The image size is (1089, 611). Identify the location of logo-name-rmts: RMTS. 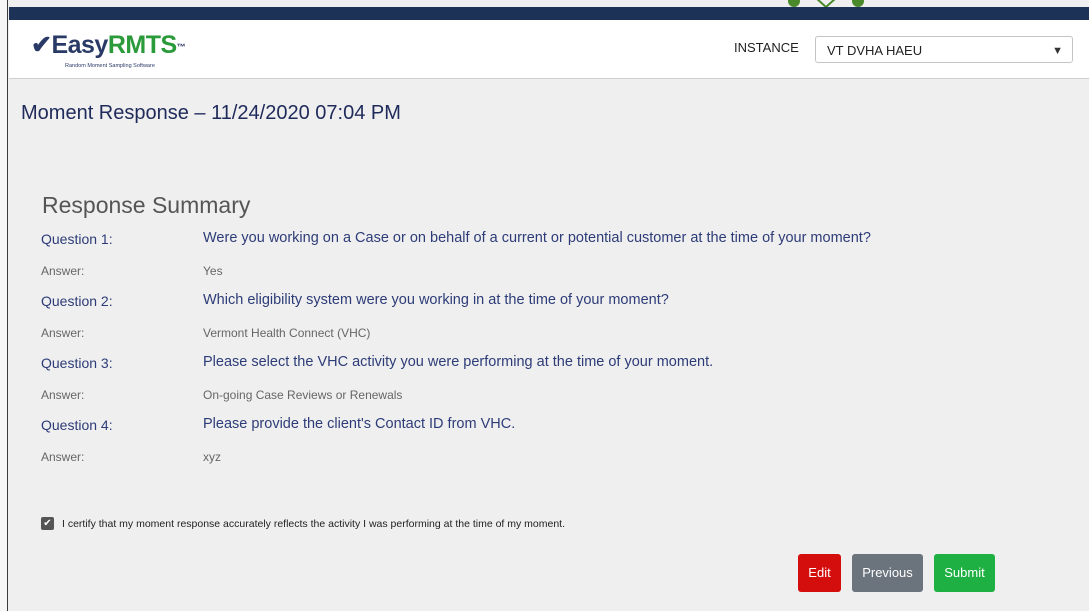
(142, 45).